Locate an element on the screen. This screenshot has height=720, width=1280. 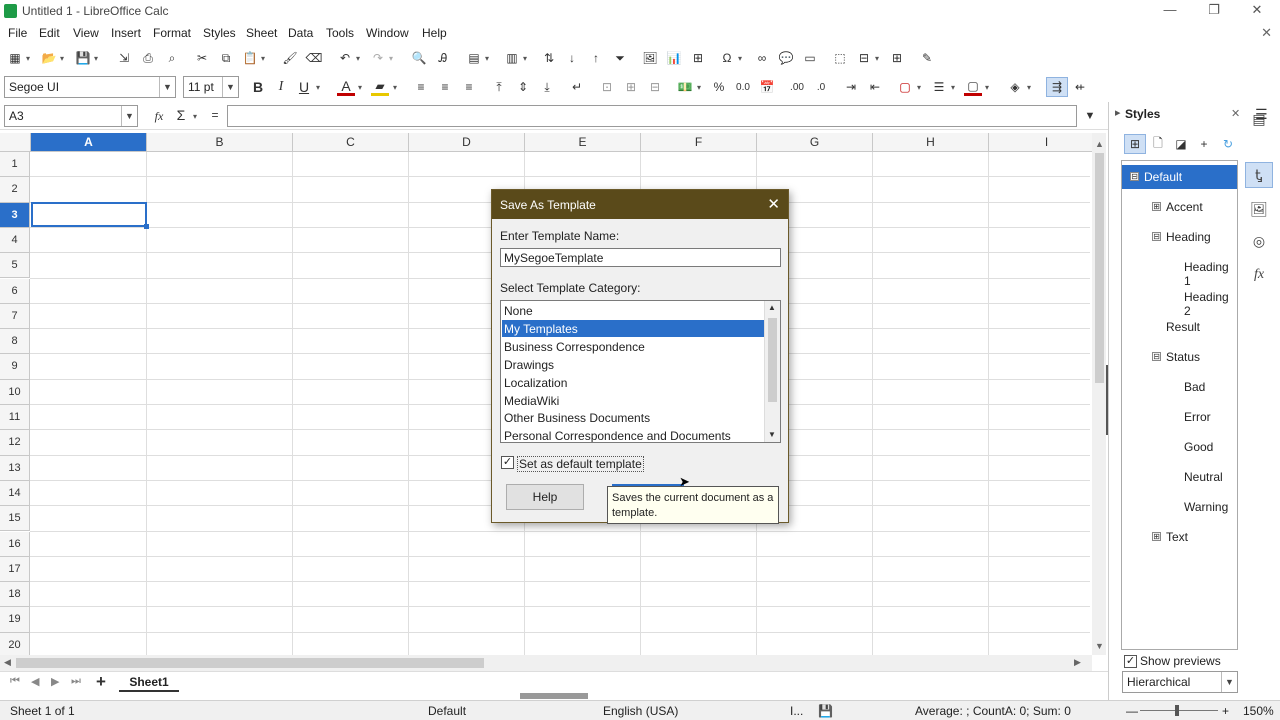
vertical-scrollbar: ▲ ▼ is located at coordinates (1099, 394).